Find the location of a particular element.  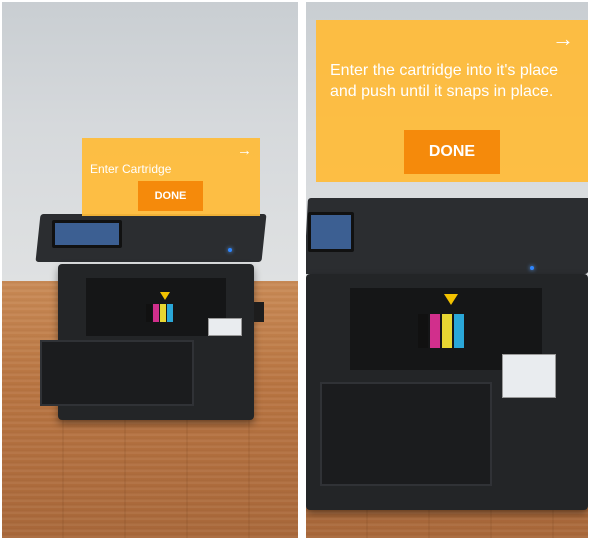

instruction-card: → Enter Cartridge DONE is located at coordinates (171, 177).